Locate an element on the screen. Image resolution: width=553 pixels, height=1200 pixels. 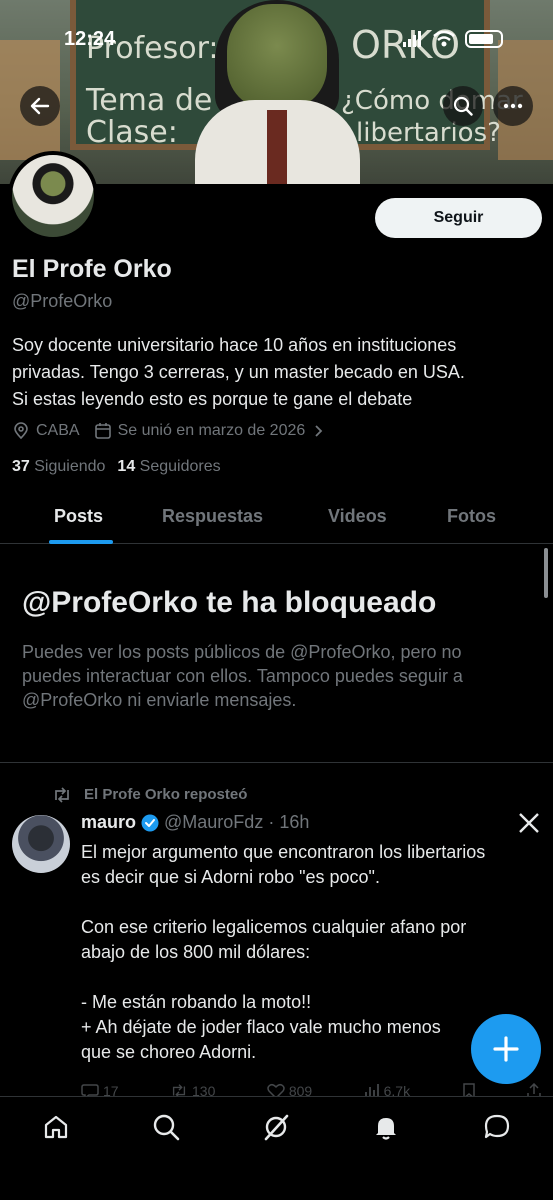
location-pin-icon is located at coordinates (21, 431).